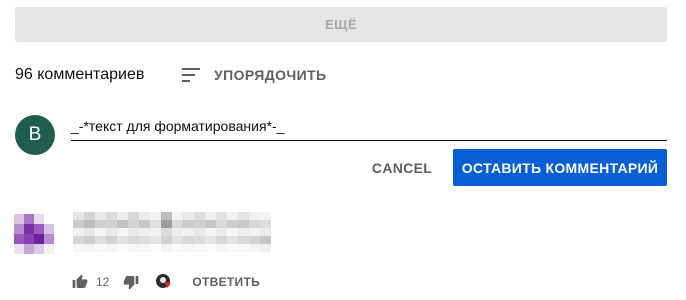 The image size is (686, 300). Describe the element at coordinates (172, 232) in the screenshot. I see `redacted-comment-text` at that location.